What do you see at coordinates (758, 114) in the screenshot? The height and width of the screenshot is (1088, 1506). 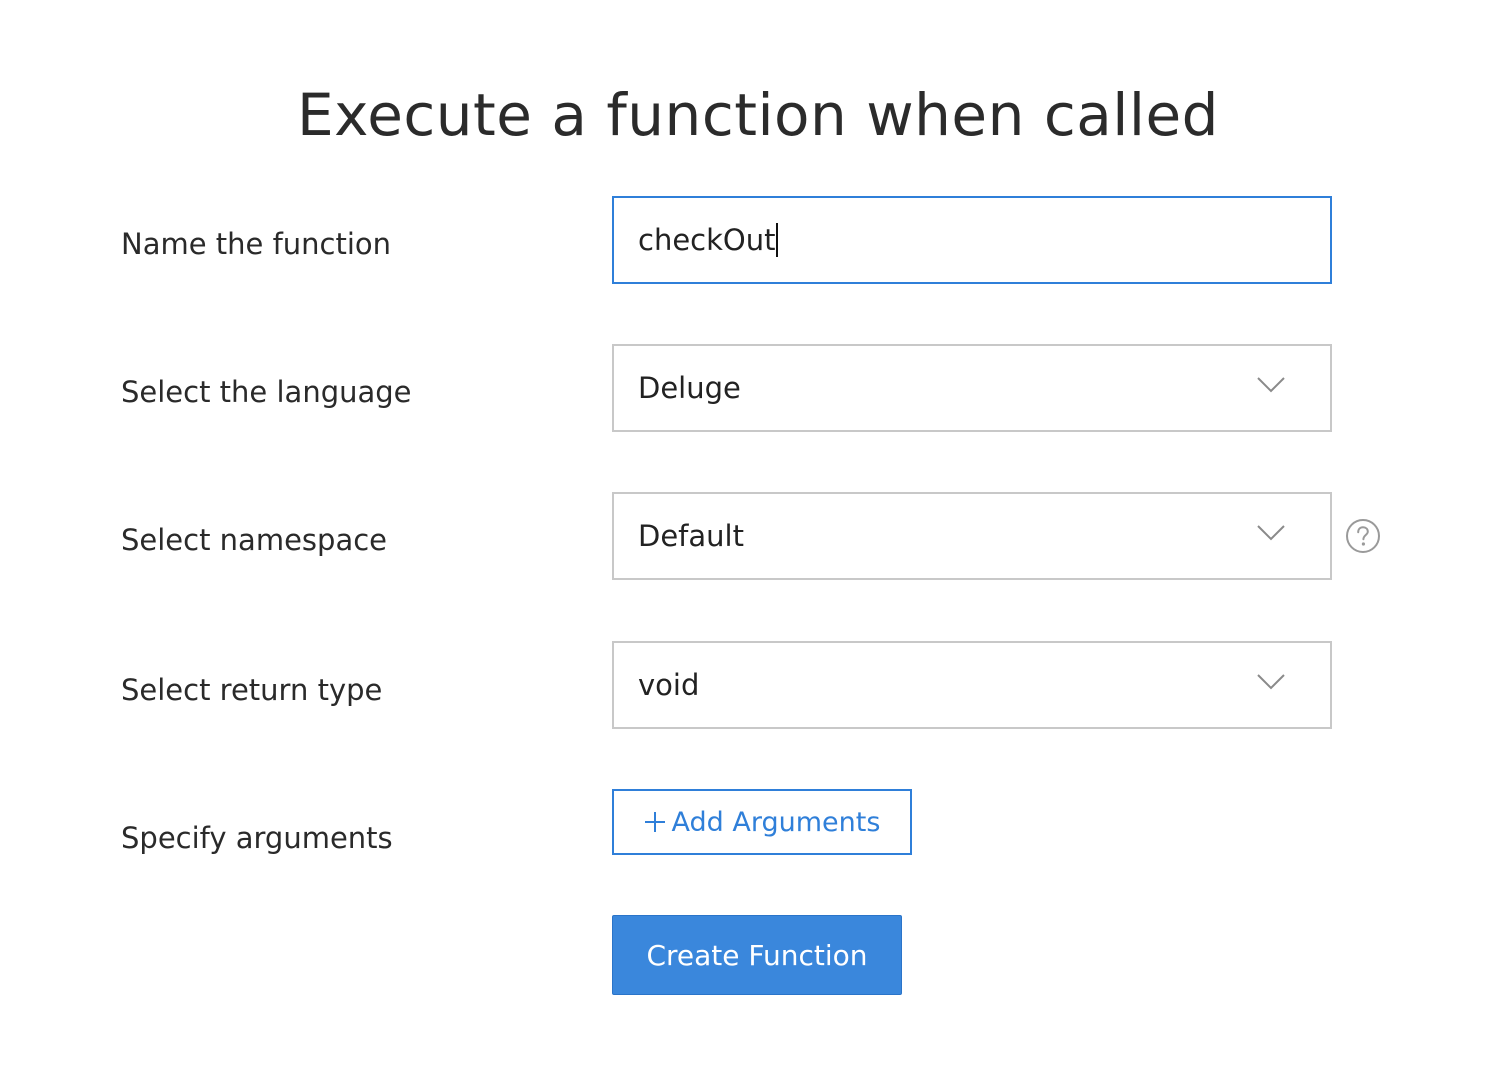 I see `page-title: Execute a function when called` at bounding box center [758, 114].